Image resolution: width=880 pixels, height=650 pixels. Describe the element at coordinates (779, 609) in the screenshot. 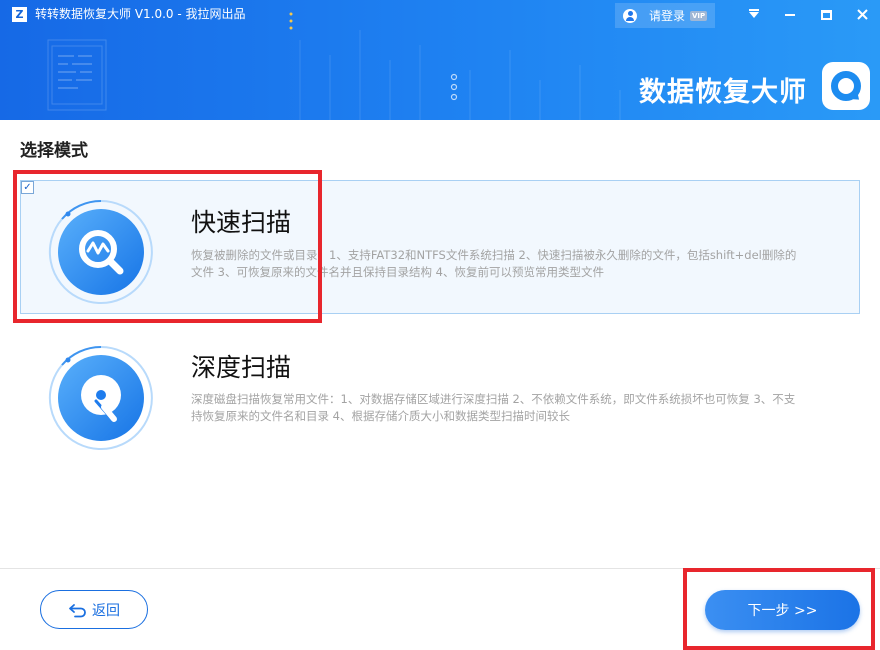

I see `highlight-box-next-button` at that location.